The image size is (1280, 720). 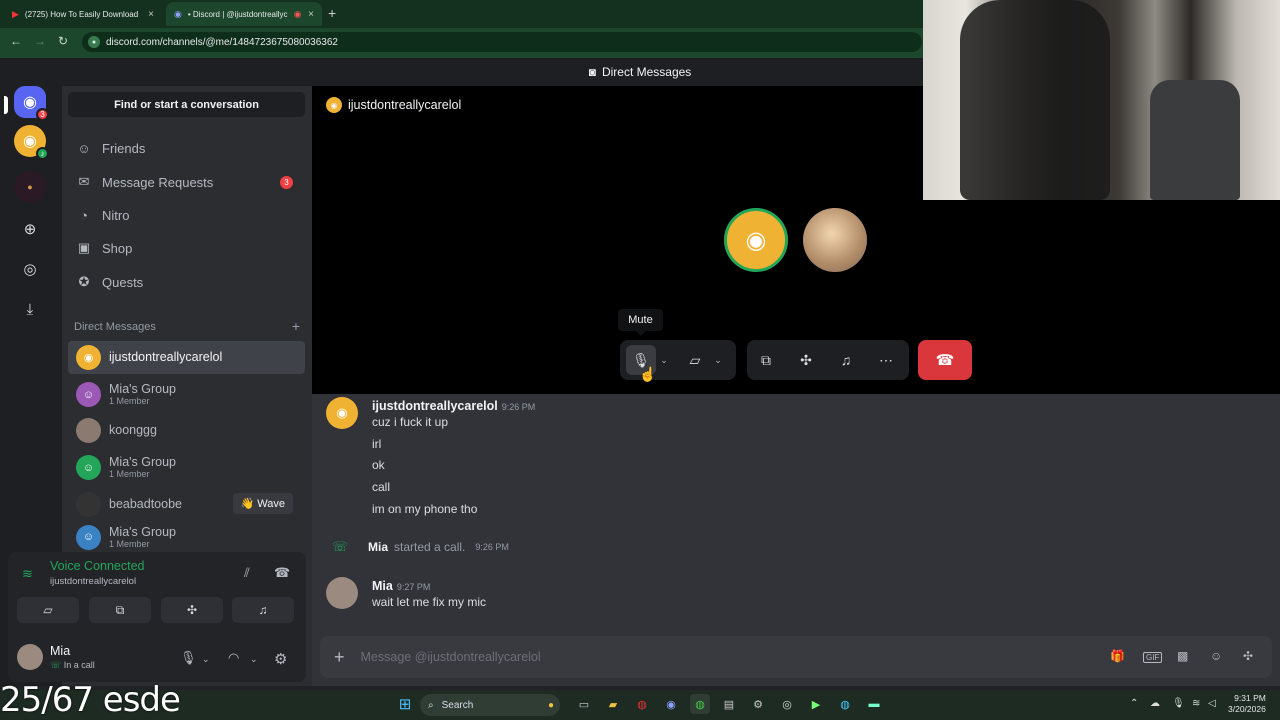 I want to click on back-icon: ←, so click(x=16, y=41).